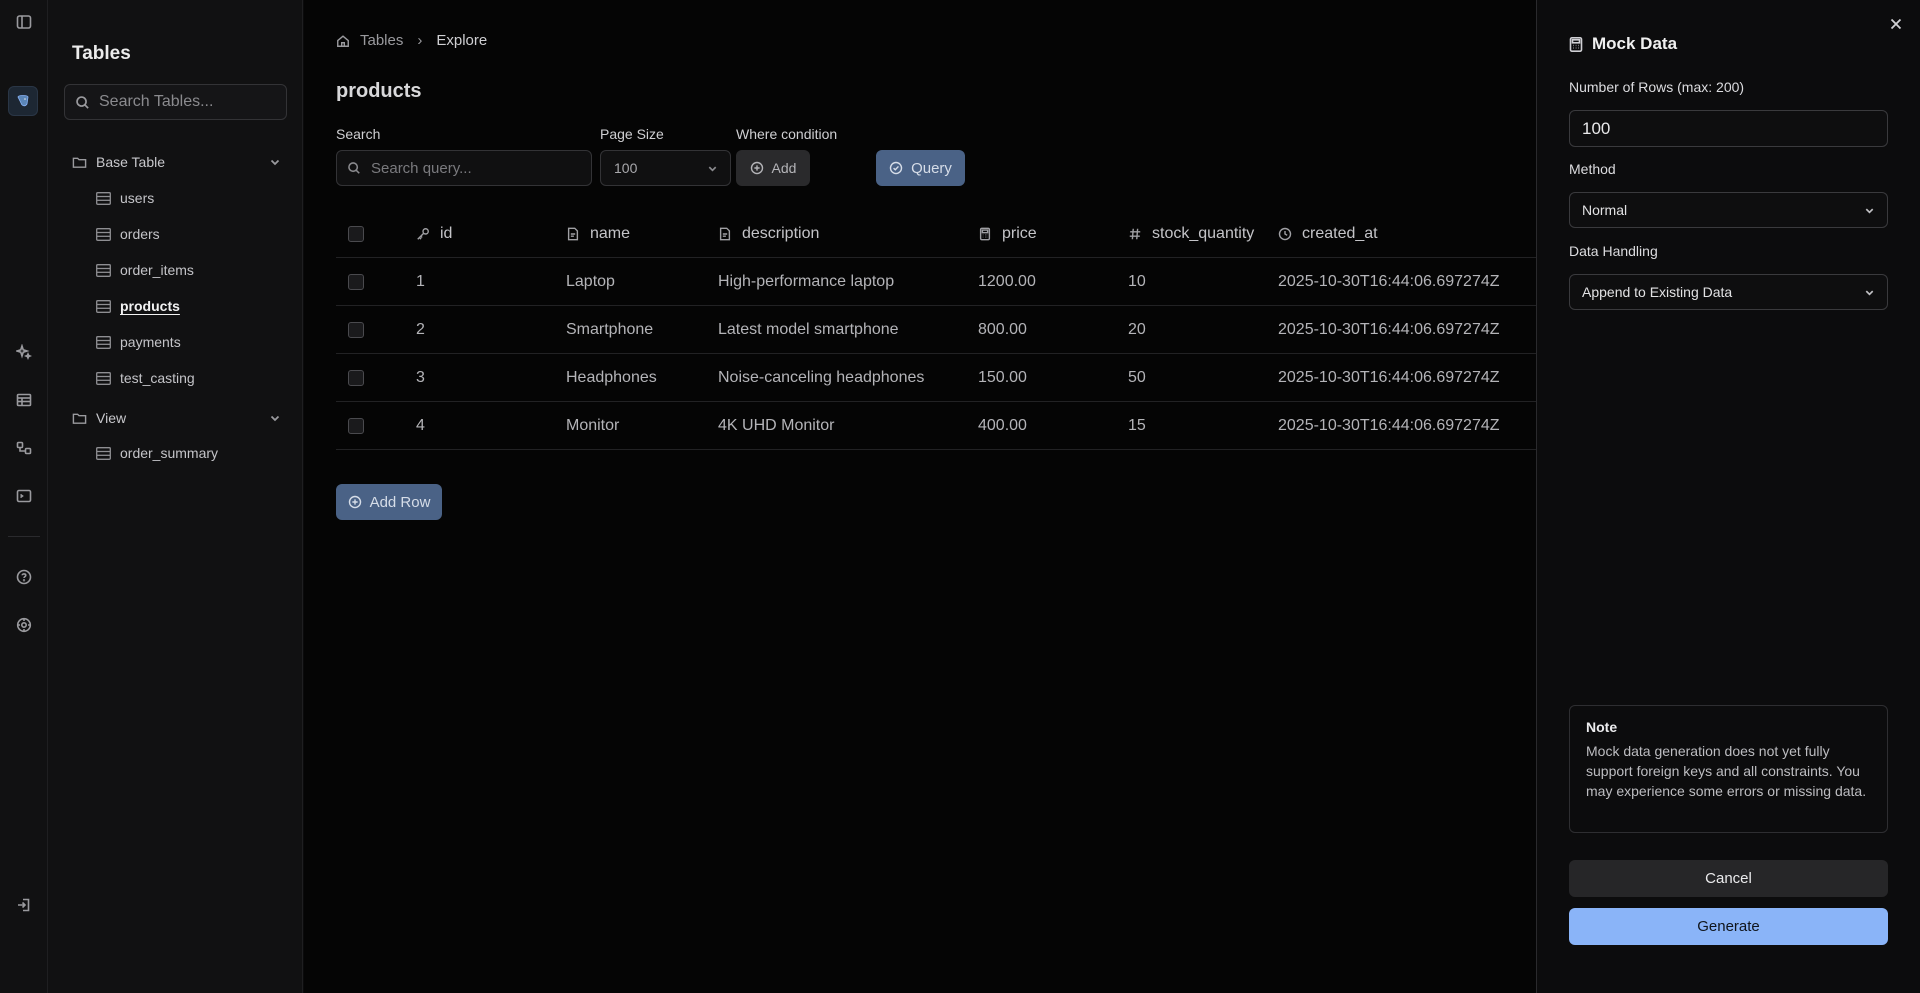 Image resolution: width=1920 pixels, height=993 pixels. I want to click on cell-name: Smartphone, so click(609, 330).